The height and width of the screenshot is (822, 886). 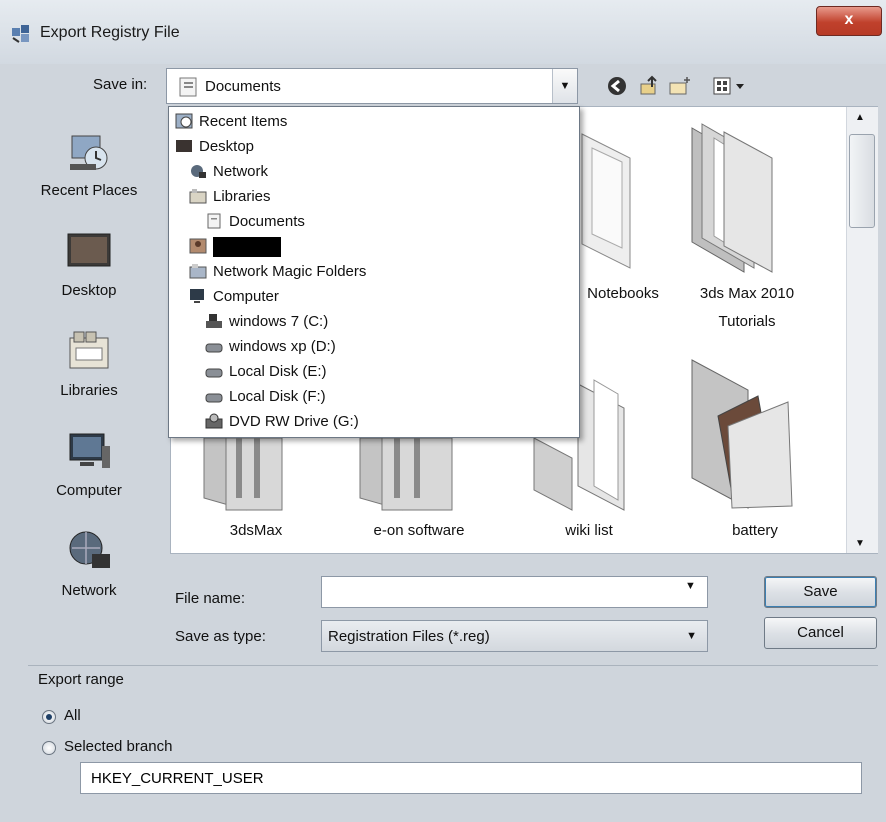 What do you see at coordinates (214, 321) in the screenshot?
I see `system-drive-icon` at bounding box center [214, 321].